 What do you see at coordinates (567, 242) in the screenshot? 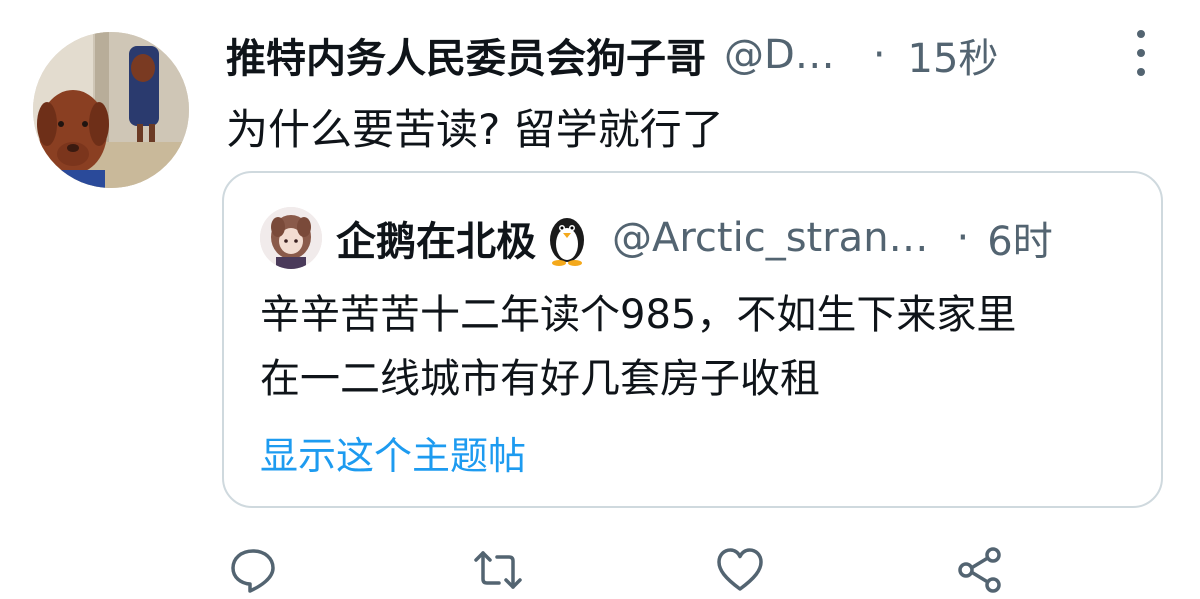
I see `penguin-icon` at bounding box center [567, 242].